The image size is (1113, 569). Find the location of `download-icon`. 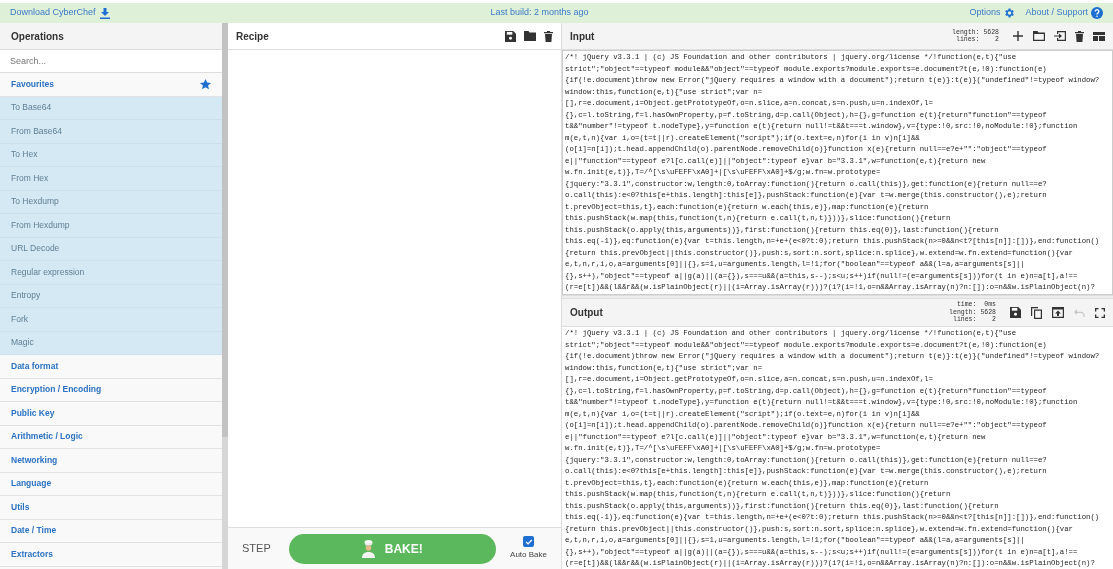

download-icon is located at coordinates (104, 13).